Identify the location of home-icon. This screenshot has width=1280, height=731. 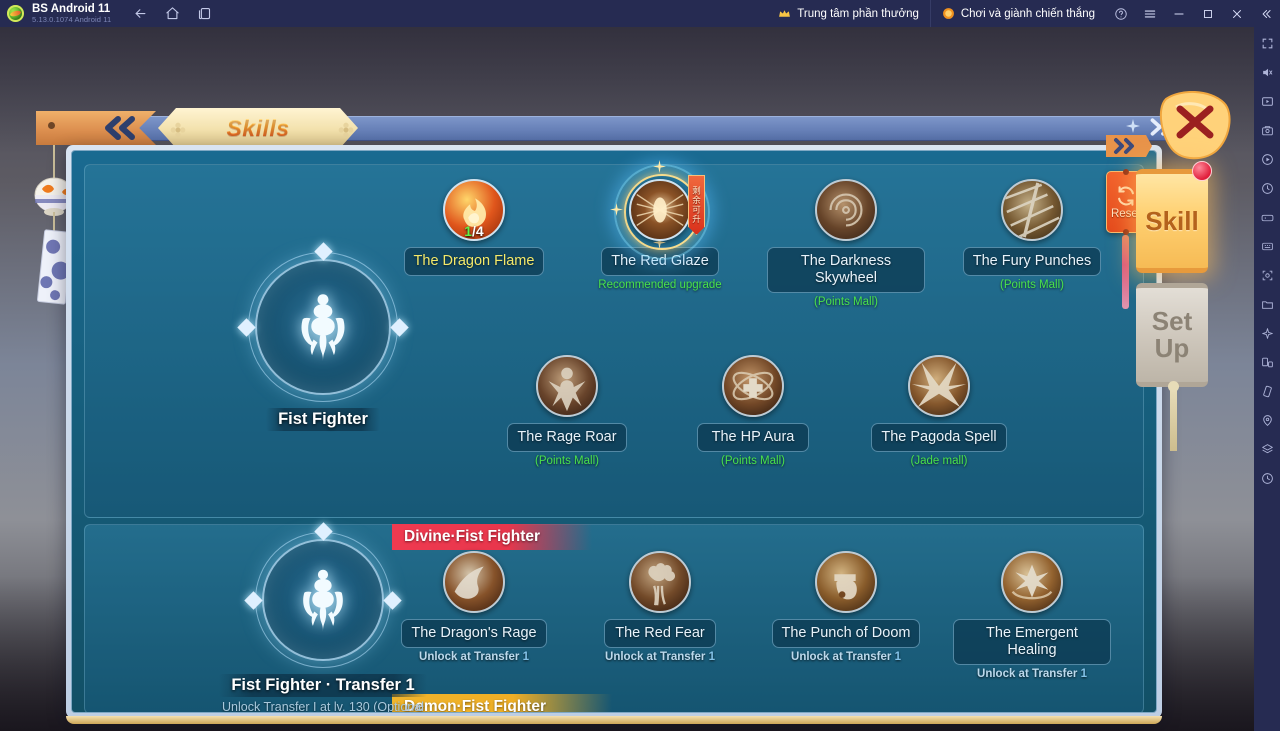
(172, 13).